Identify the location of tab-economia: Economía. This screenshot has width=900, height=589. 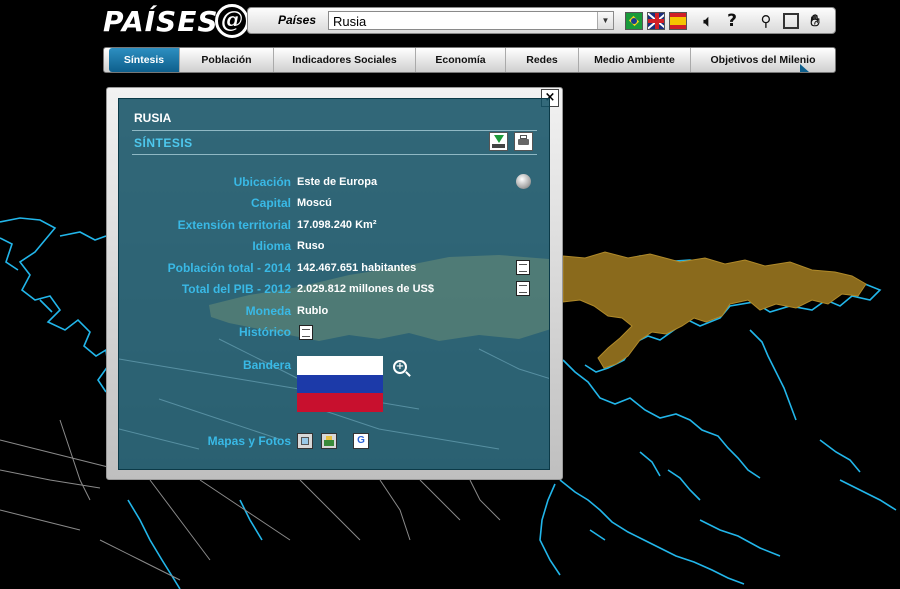
(461, 60).